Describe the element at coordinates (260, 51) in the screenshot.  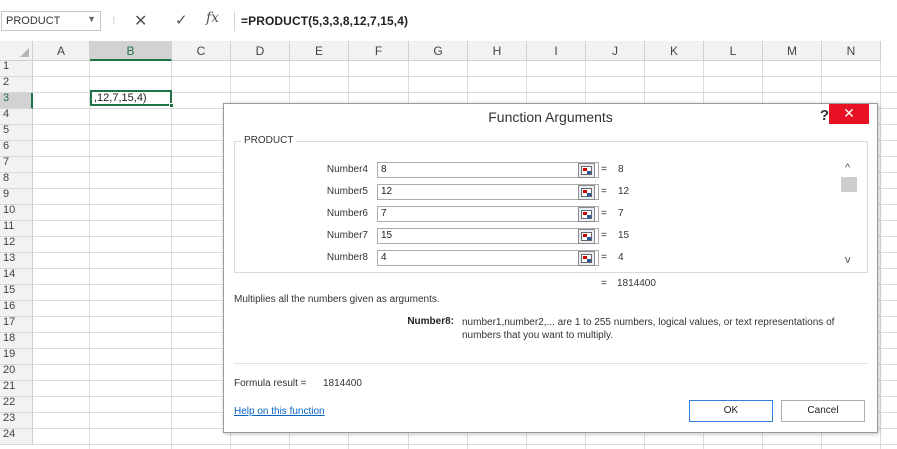
I see `column-header: D` at that location.